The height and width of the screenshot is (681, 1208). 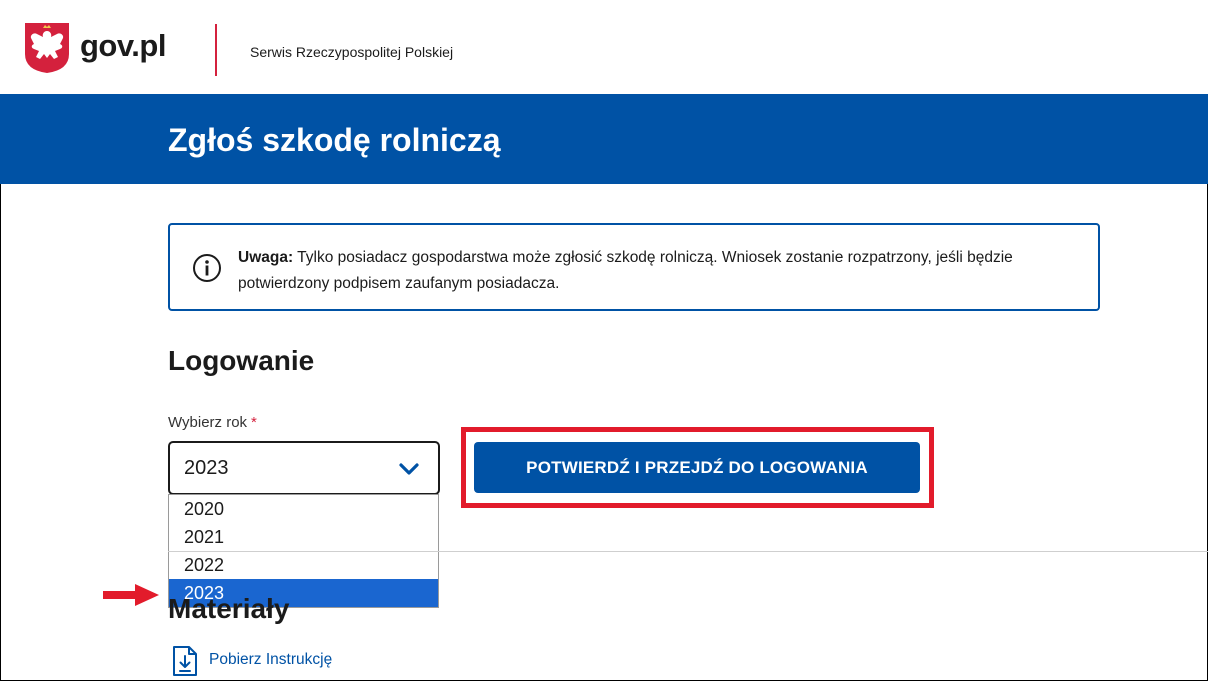 I want to click on confirm-and-login-button: POTWIERDŹ I PRZEJDŹ DO LOGOWANIA, so click(x=697, y=467).